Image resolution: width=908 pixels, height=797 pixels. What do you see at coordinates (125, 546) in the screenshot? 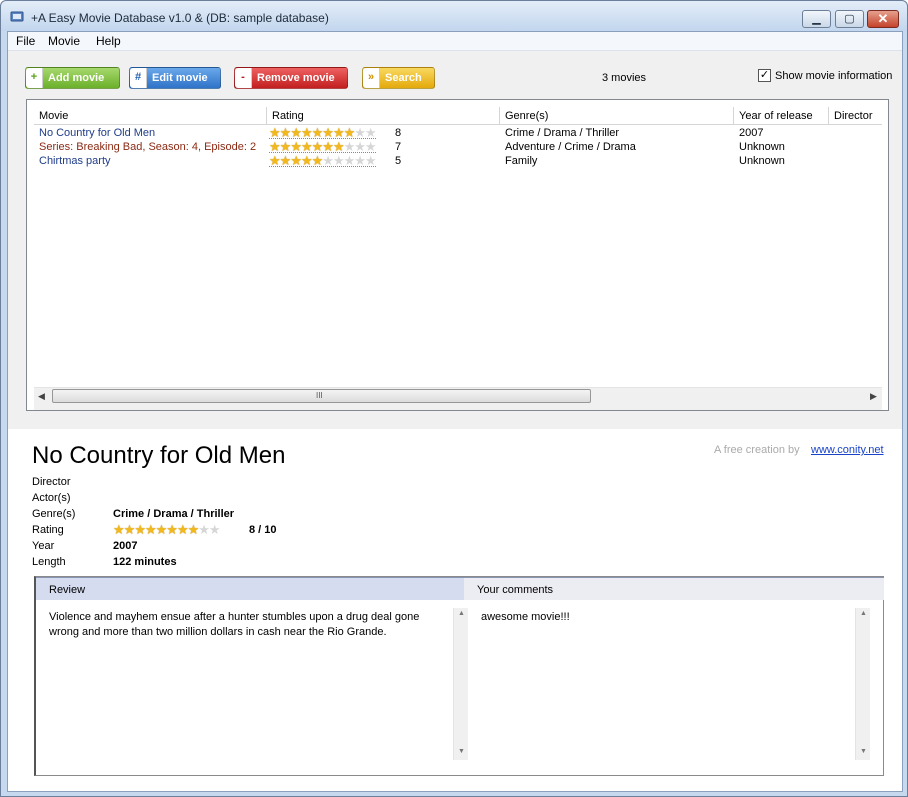
I see `year-value: 2007` at bounding box center [125, 546].